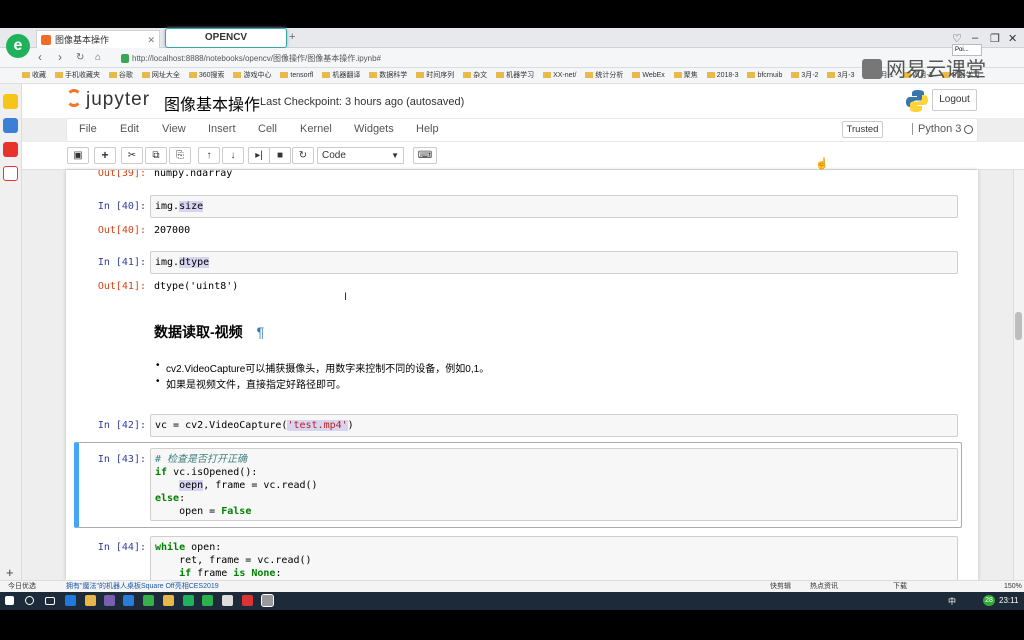  What do you see at coordinates (252, 75) in the screenshot?
I see `bookmark-item: 游戏中心` at bounding box center [252, 75].